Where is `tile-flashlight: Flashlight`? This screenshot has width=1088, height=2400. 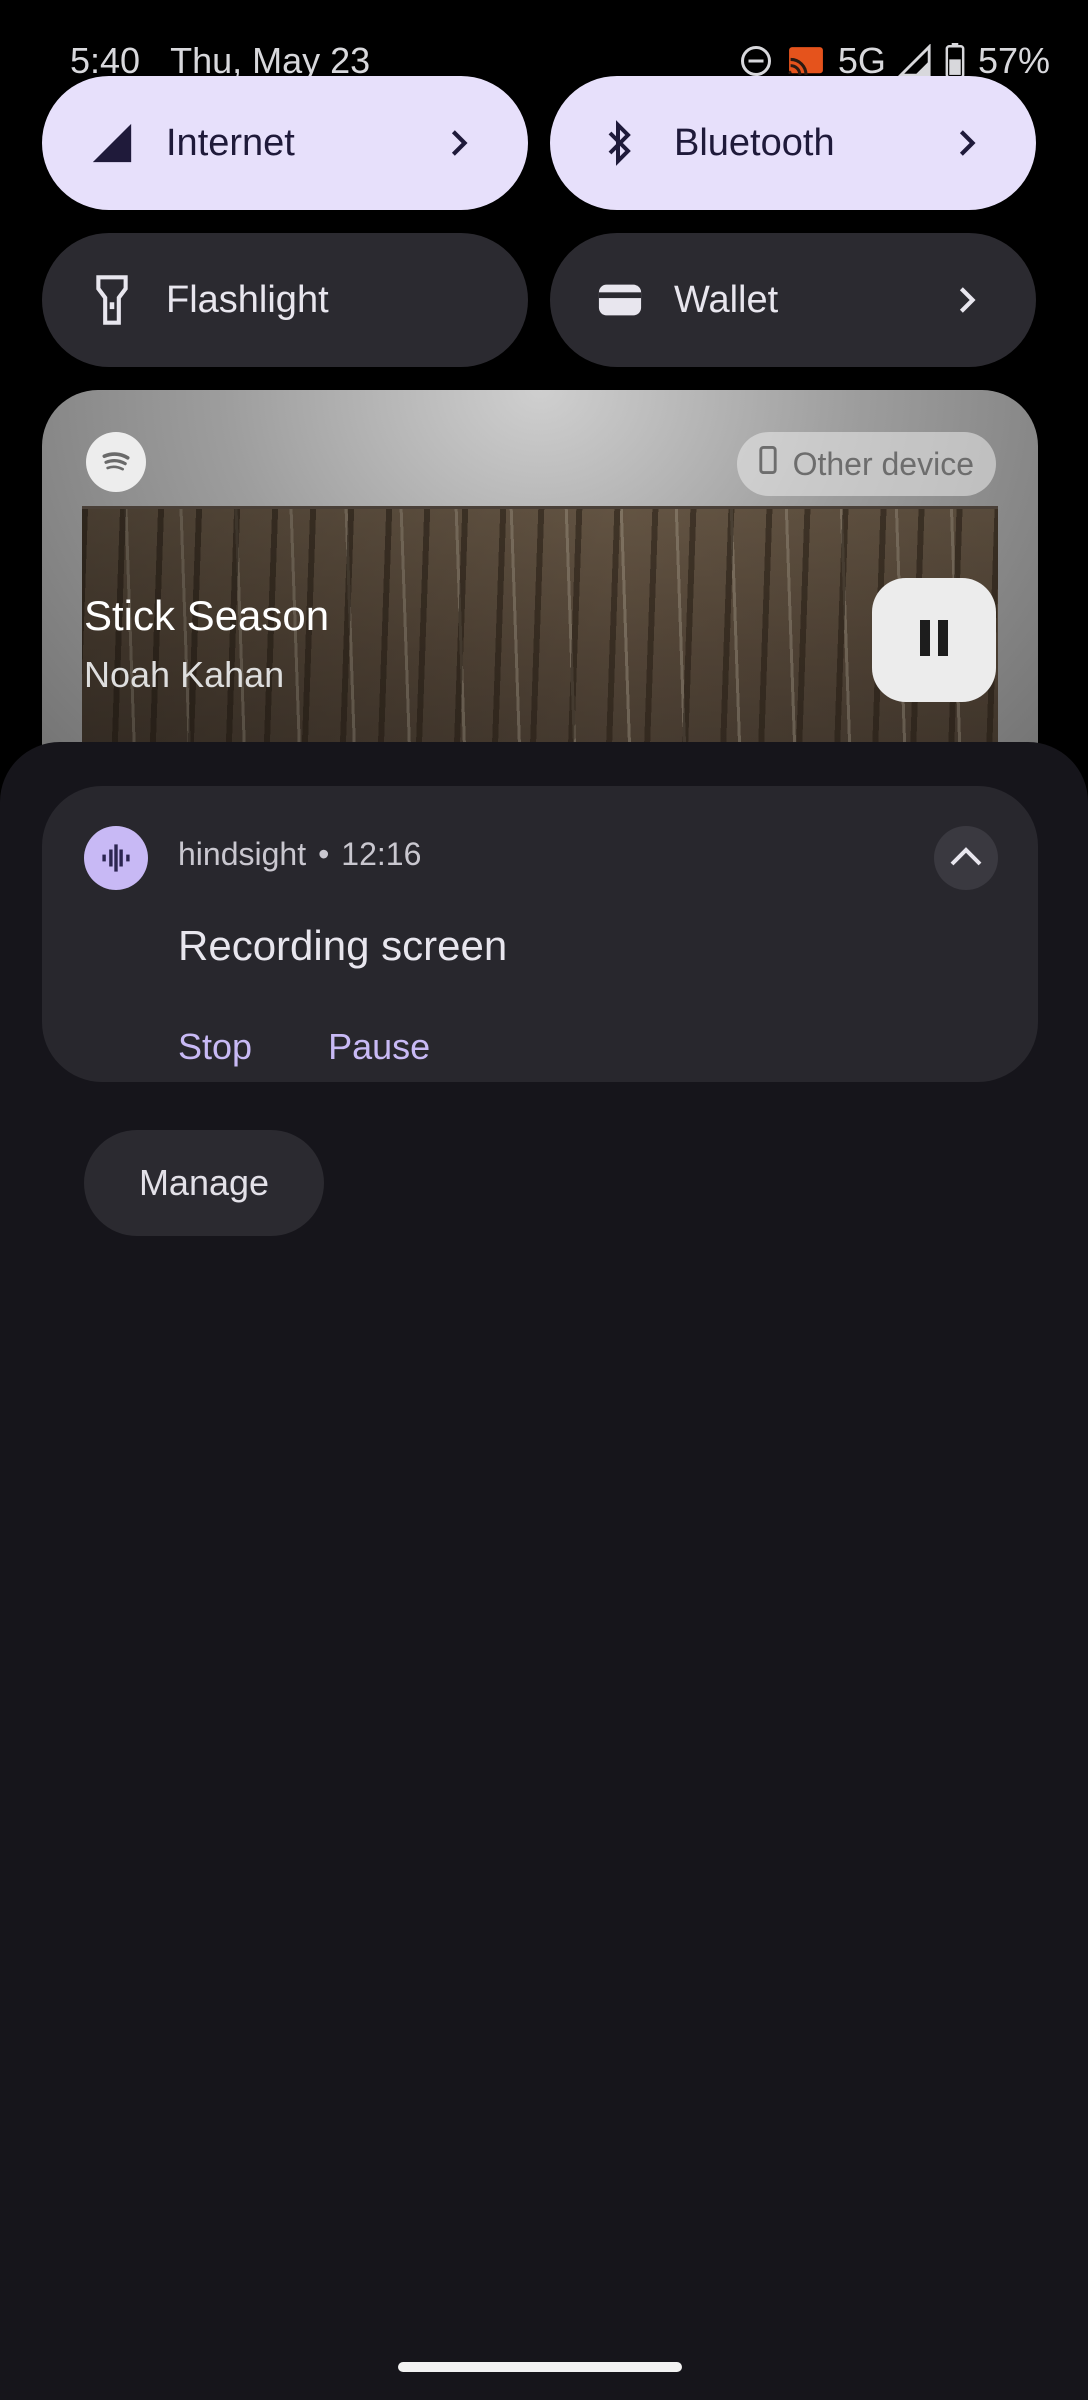 tile-flashlight: Flashlight is located at coordinates (285, 300).